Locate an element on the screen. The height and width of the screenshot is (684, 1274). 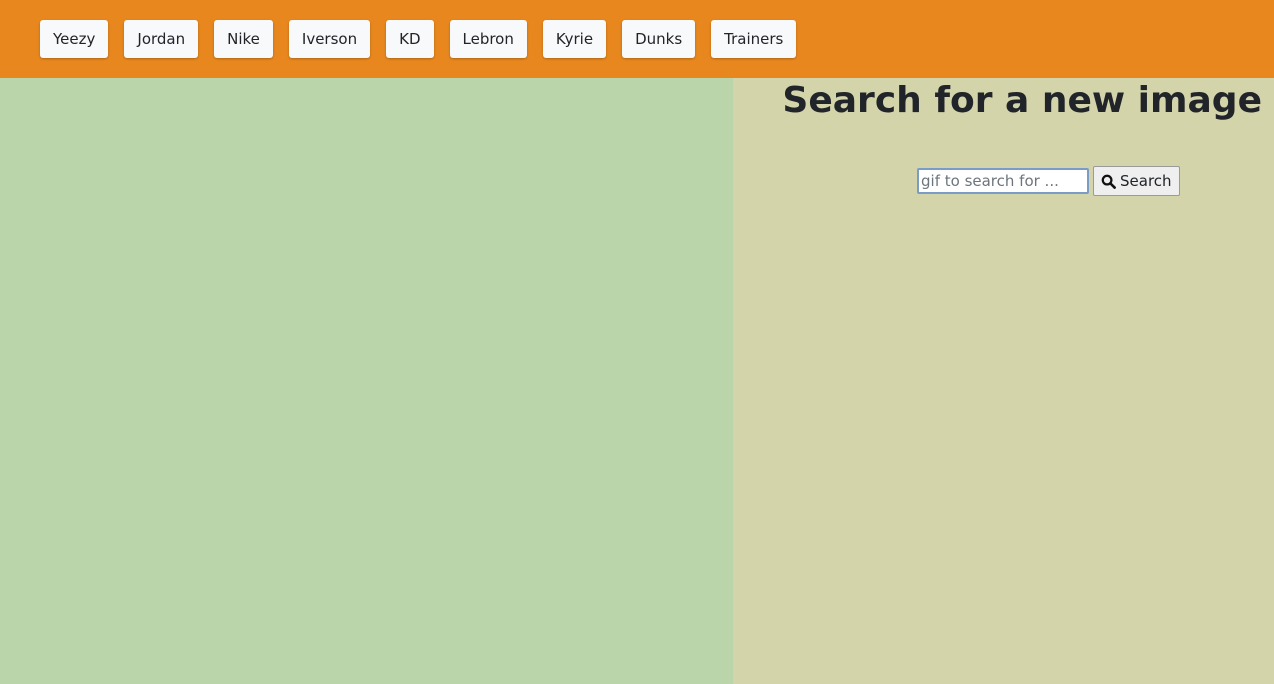
topic-button-kyrie: Kyrie is located at coordinates (574, 39).